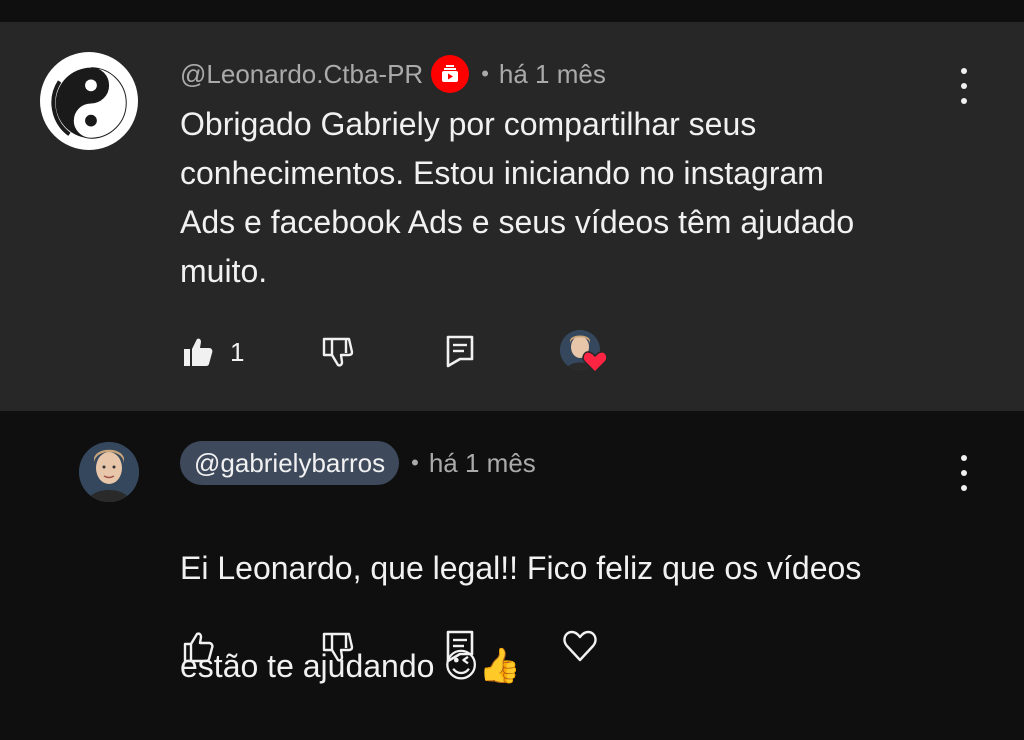 Image resolution: width=1024 pixels, height=740 pixels. What do you see at coordinates (198, 352) in the screenshot?
I see `thumbs-up-filled-icon` at bounding box center [198, 352].